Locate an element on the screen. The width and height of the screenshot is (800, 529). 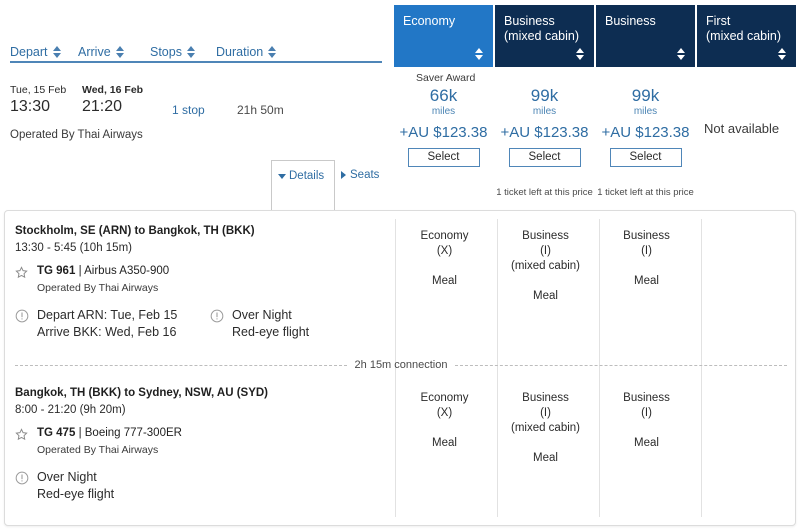
aircraft-type: Boeing 777-300ER is located at coordinates (133, 433).